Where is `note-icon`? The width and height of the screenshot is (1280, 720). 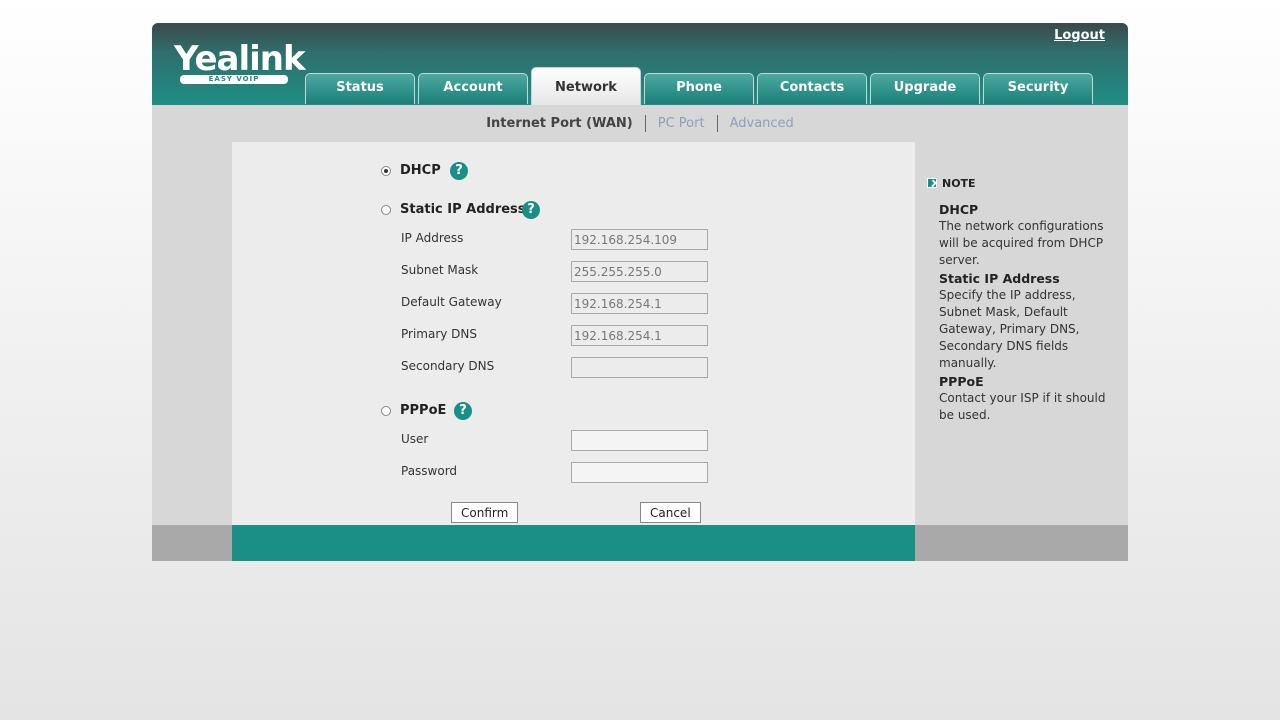
note-icon is located at coordinates (932, 183).